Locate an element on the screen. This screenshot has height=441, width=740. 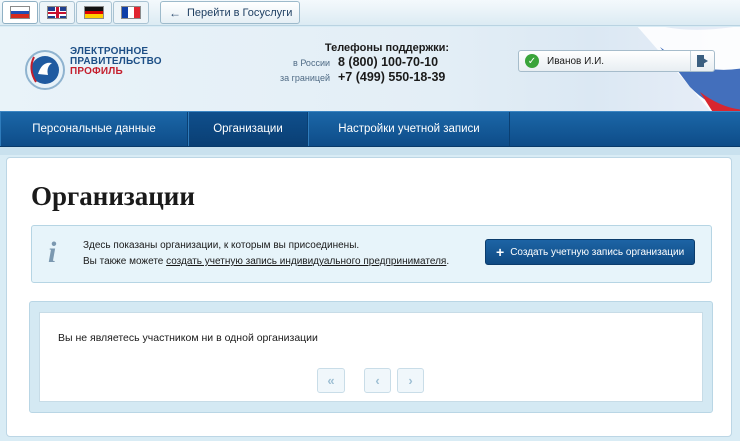
language-ru-button is located at coordinates (20, 12).